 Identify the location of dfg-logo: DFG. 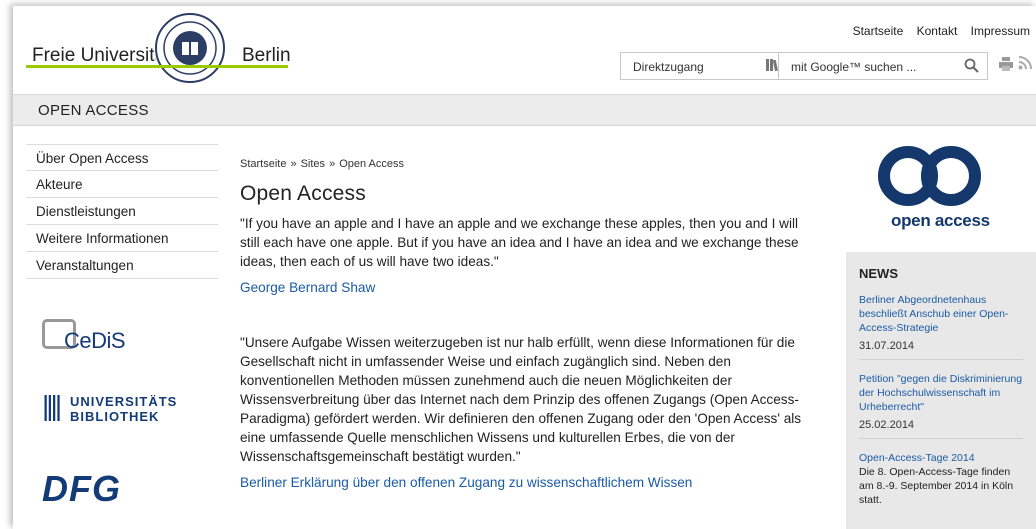
(81, 489).